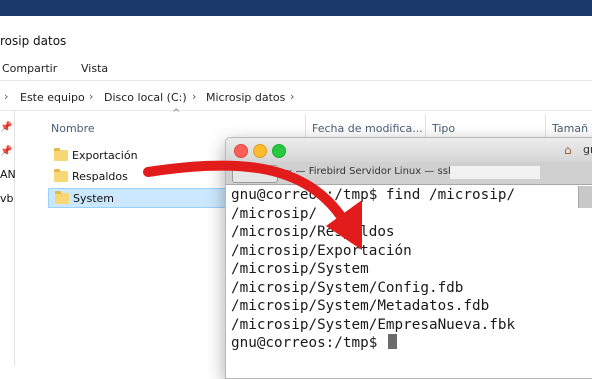 This screenshot has width=592, height=379. What do you see at coordinates (244, 190) in the screenshot?
I see `arrow-shaft` at bounding box center [244, 190].